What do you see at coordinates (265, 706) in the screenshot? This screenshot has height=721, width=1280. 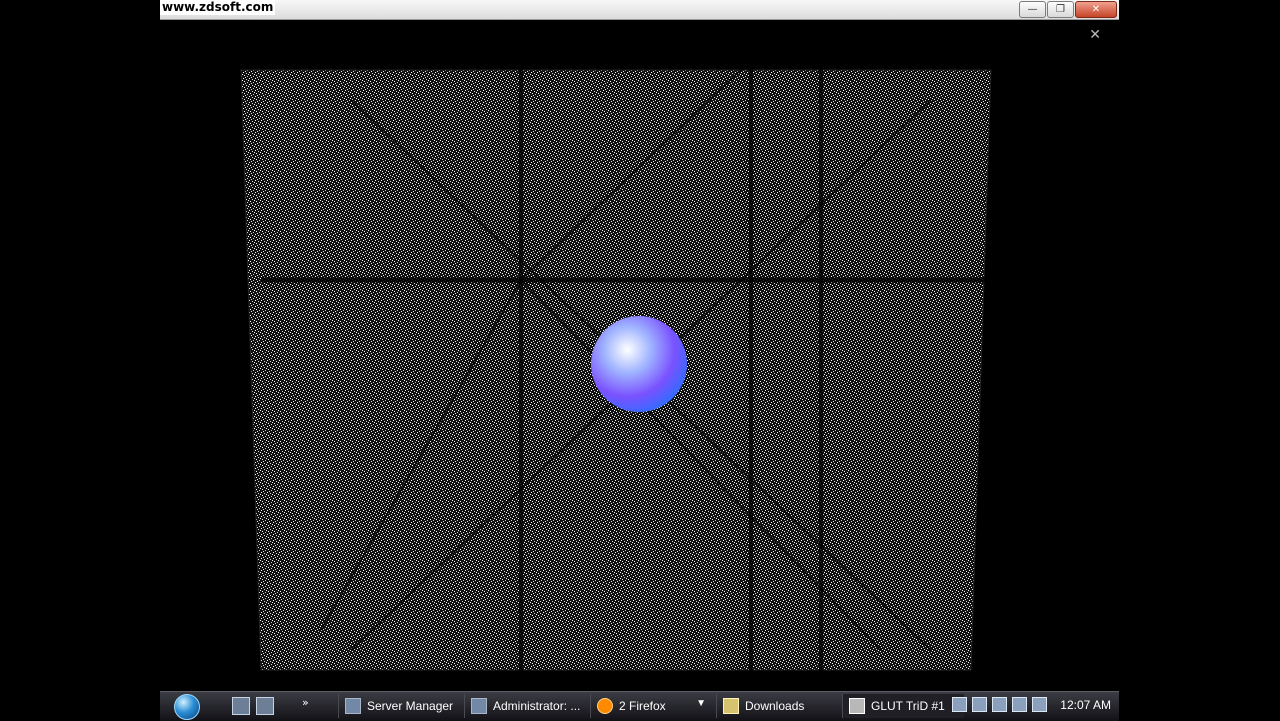 I see `switch-windows-icon` at bounding box center [265, 706].